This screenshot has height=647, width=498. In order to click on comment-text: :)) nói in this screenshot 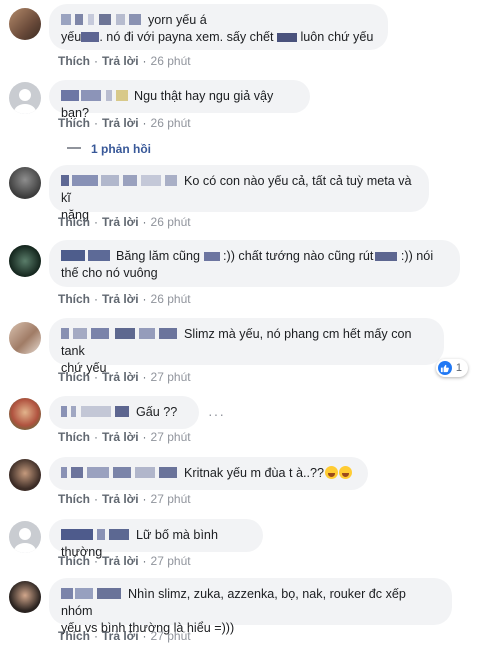, I will do `click(417, 256)`.